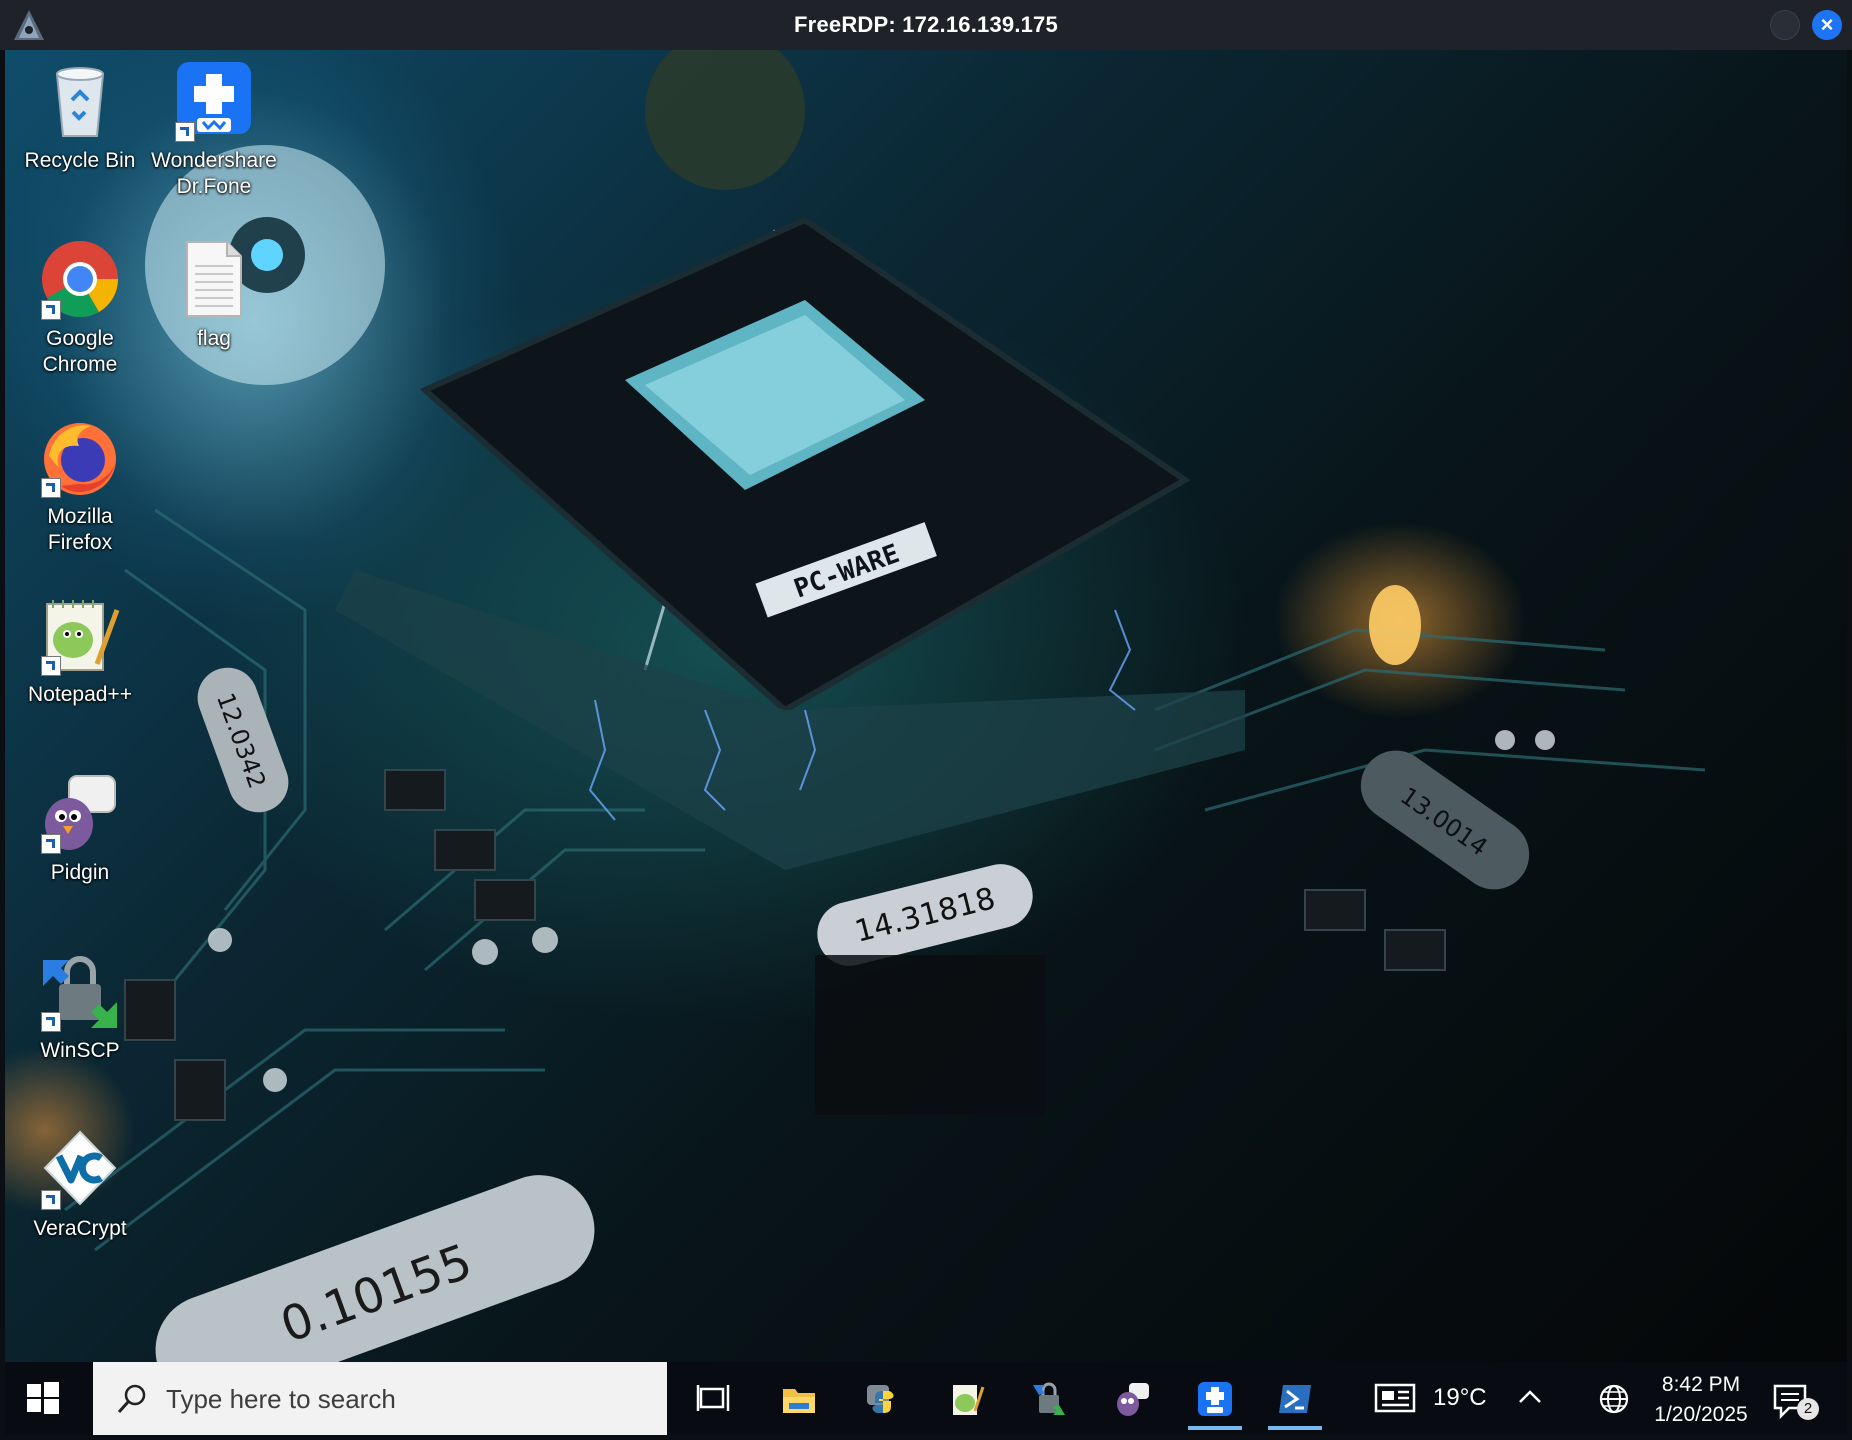  I want to click on taskbar-winscp, so click(1049, 1399).